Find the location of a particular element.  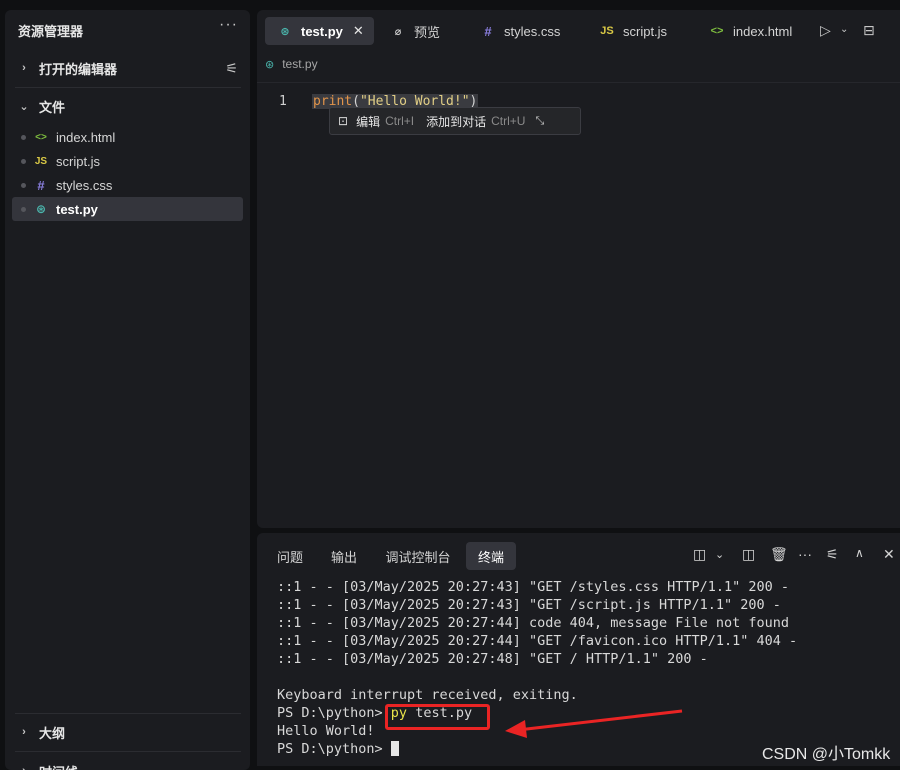

watermark: CSDN @小Tomkk is located at coordinates (826, 752).